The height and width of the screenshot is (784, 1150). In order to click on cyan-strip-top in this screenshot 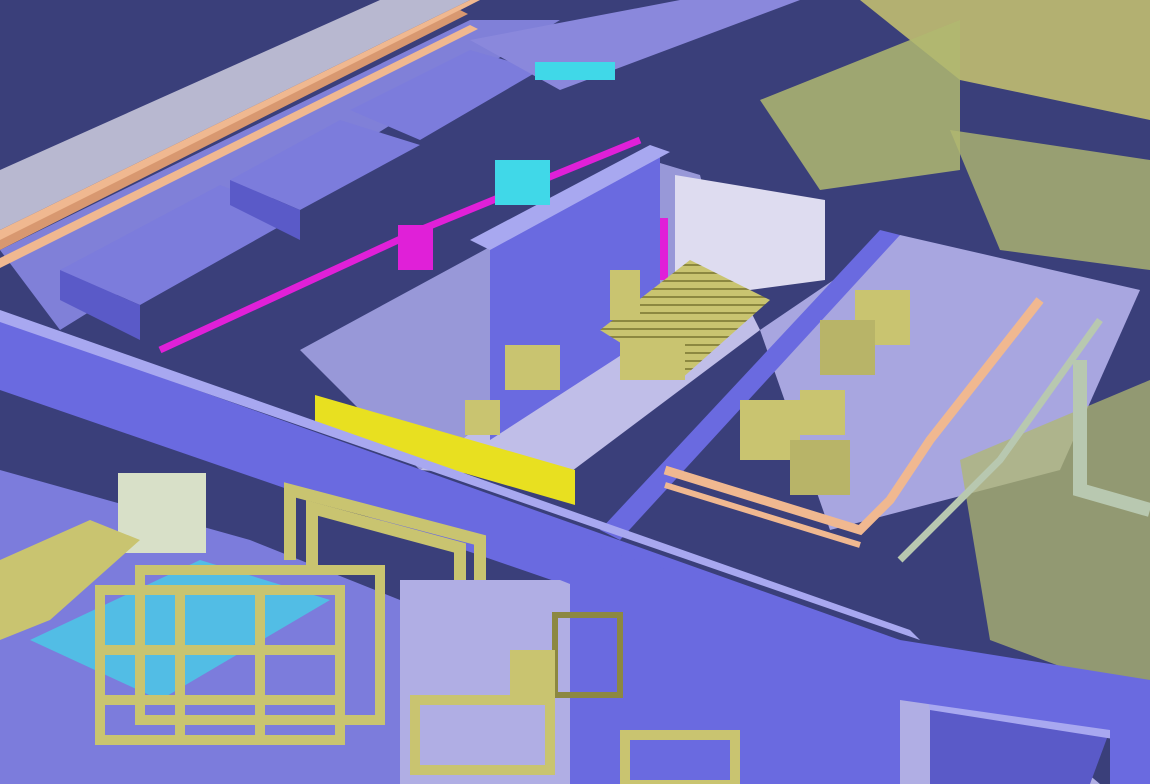, I will do `click(575, 71)`.